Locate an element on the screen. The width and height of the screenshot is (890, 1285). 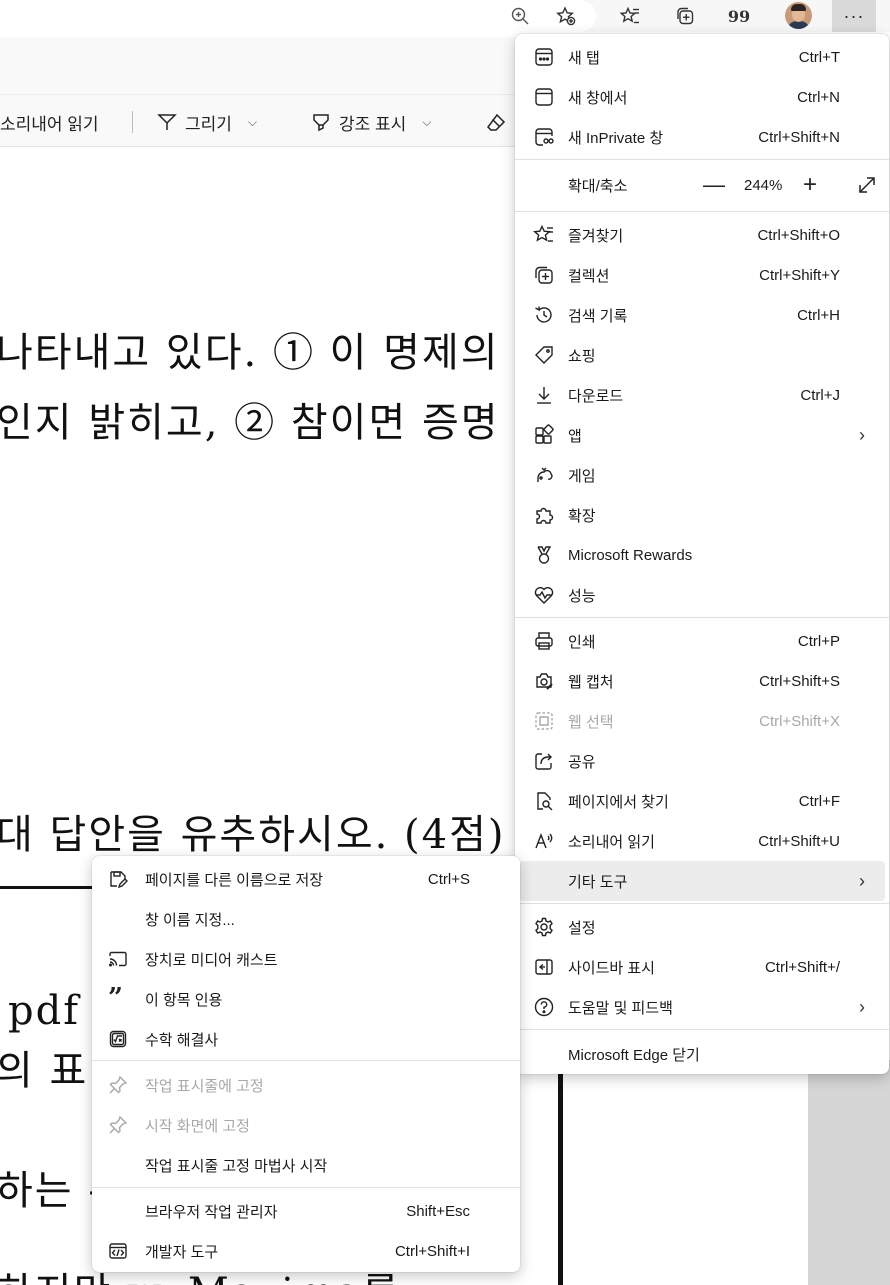
menu-item-downloads: 다운로드 Ctrl+J is located at coordinates (702, 395).